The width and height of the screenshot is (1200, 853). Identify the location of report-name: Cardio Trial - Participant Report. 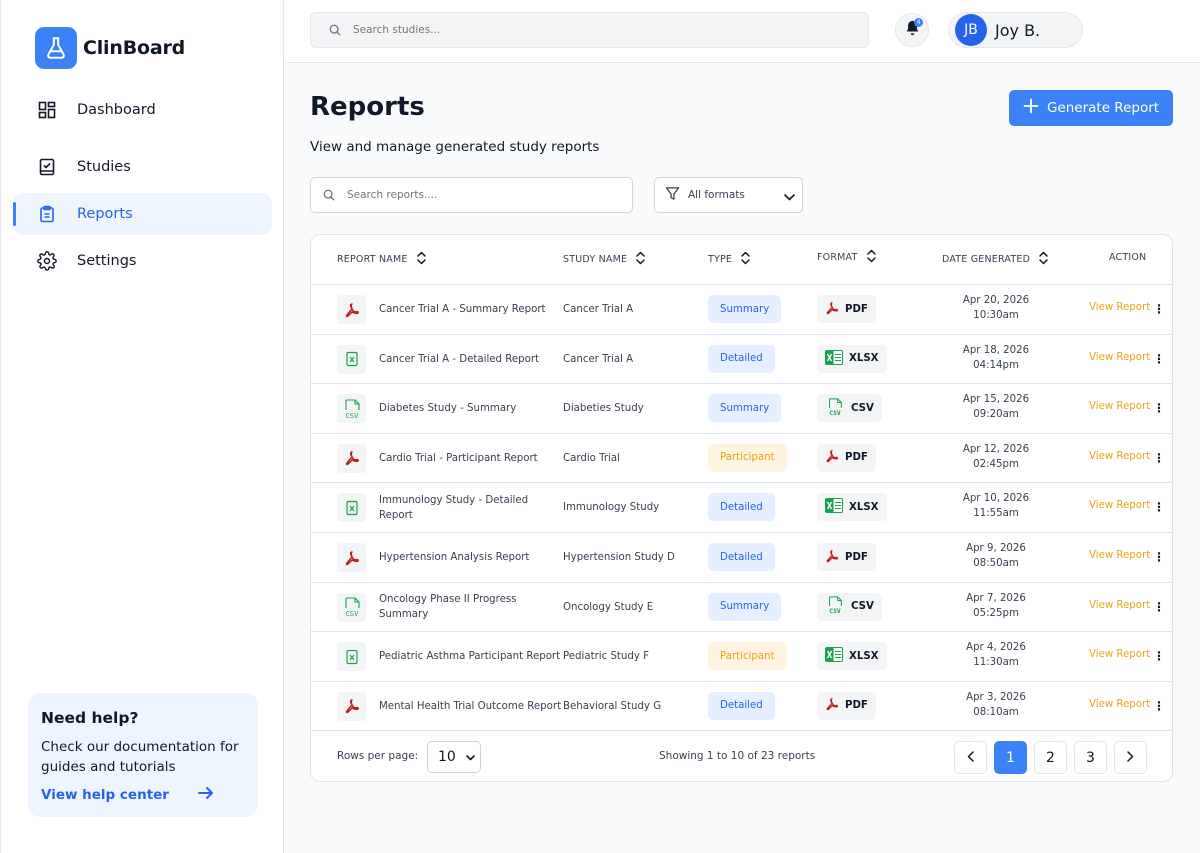
(458, 458).